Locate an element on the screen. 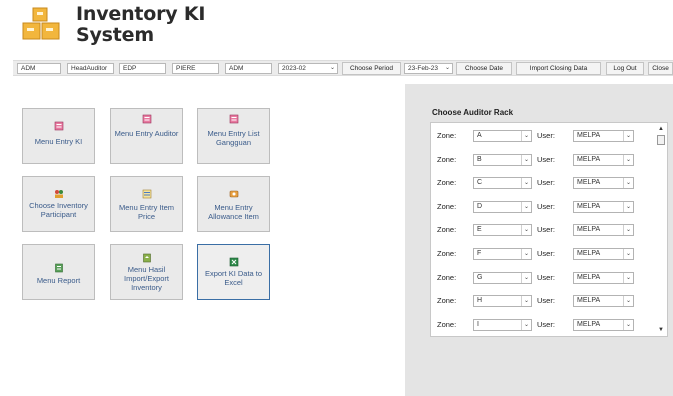  logout-button: Log Out is located at coordinates (625, 68).